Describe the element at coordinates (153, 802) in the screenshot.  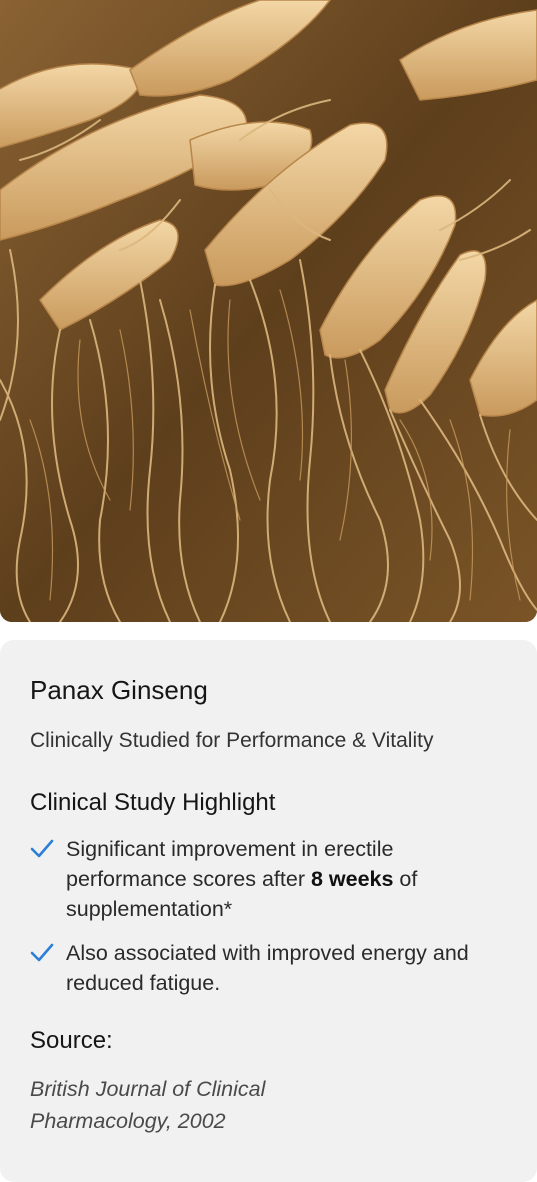
I see `study-heading: Clinical Study Highlight` at that location.